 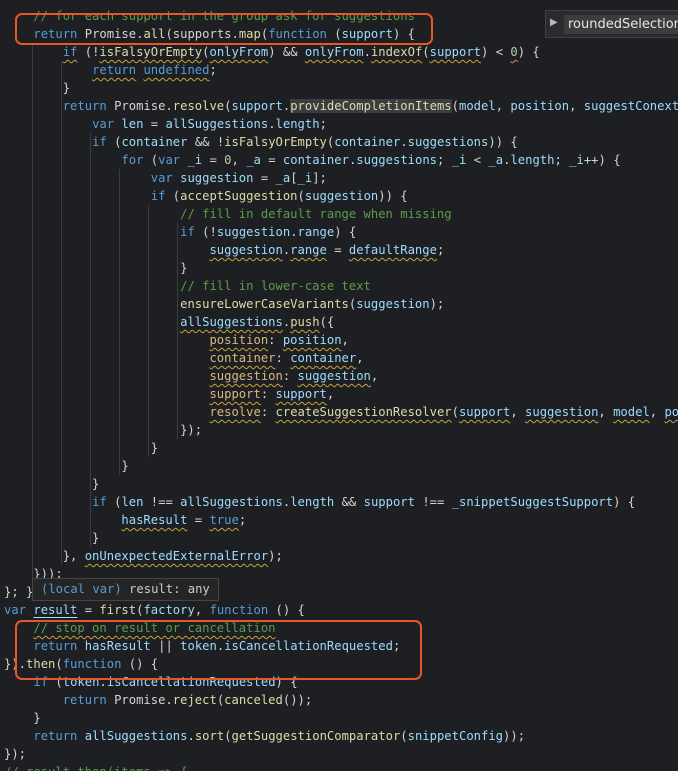 I want to click on code-token: =, so click(x=154, y=124).